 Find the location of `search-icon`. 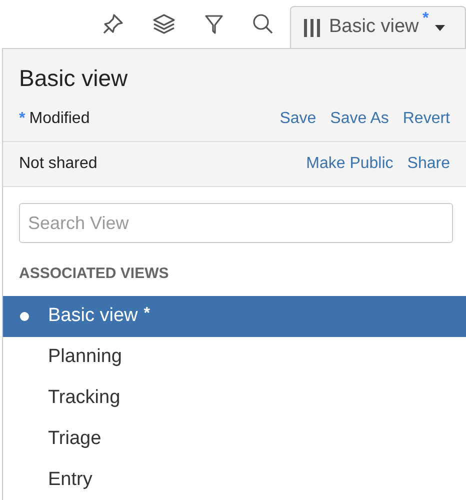

search-icon is located at coordinates (263, 24).